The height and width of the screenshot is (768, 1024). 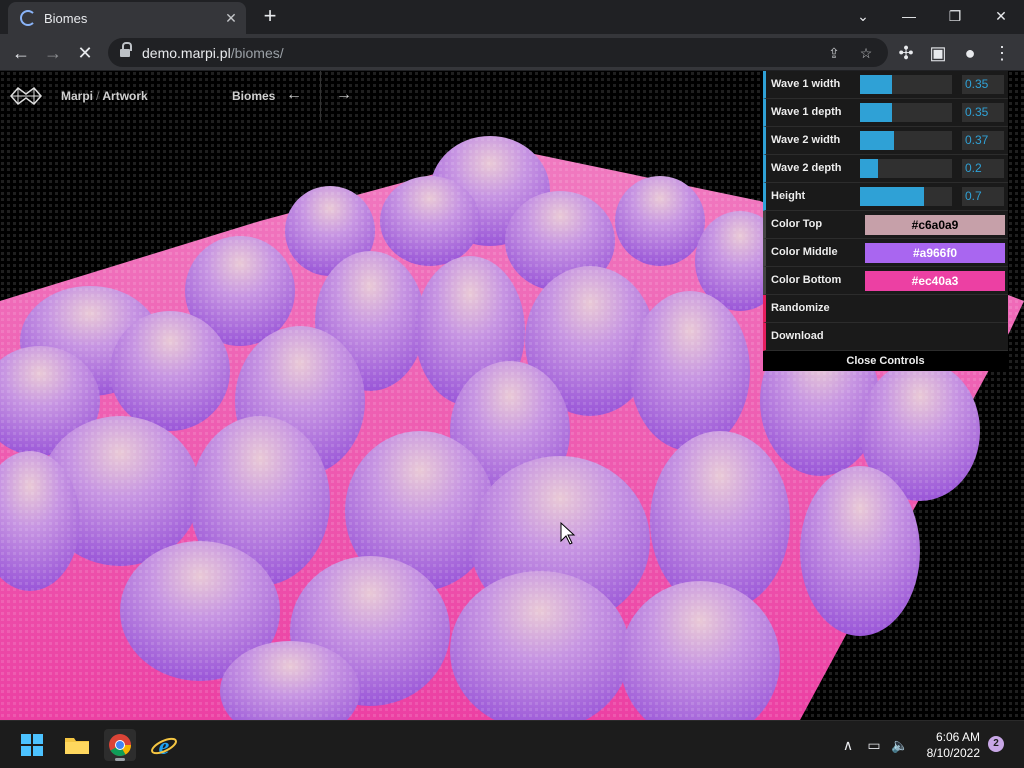 I want to click on tab-search-icon: ⌄, so click(x=863, y=16).